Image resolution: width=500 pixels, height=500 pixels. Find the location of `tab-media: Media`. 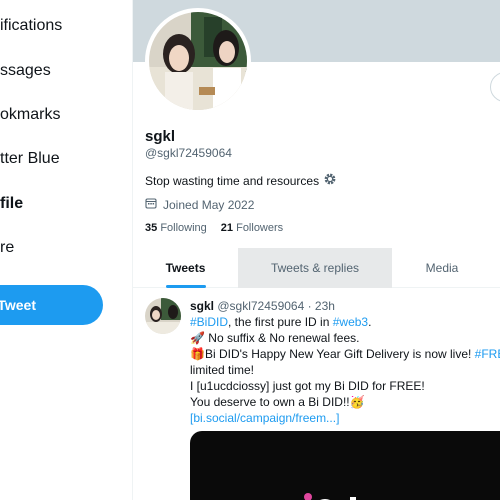

tab-media: Media is located at coordinates (442, 268).